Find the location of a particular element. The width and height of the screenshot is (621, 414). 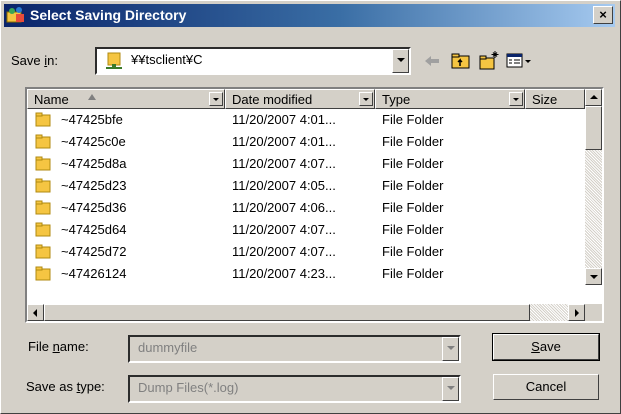

up-folder-icon is located at coordinates (461, 61).